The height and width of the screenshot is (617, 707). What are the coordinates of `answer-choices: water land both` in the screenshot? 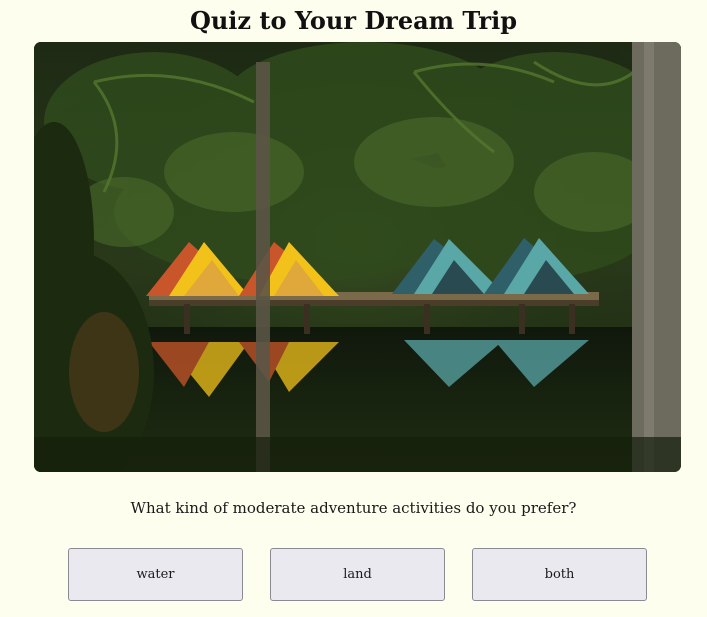 It's located at (357, 574).